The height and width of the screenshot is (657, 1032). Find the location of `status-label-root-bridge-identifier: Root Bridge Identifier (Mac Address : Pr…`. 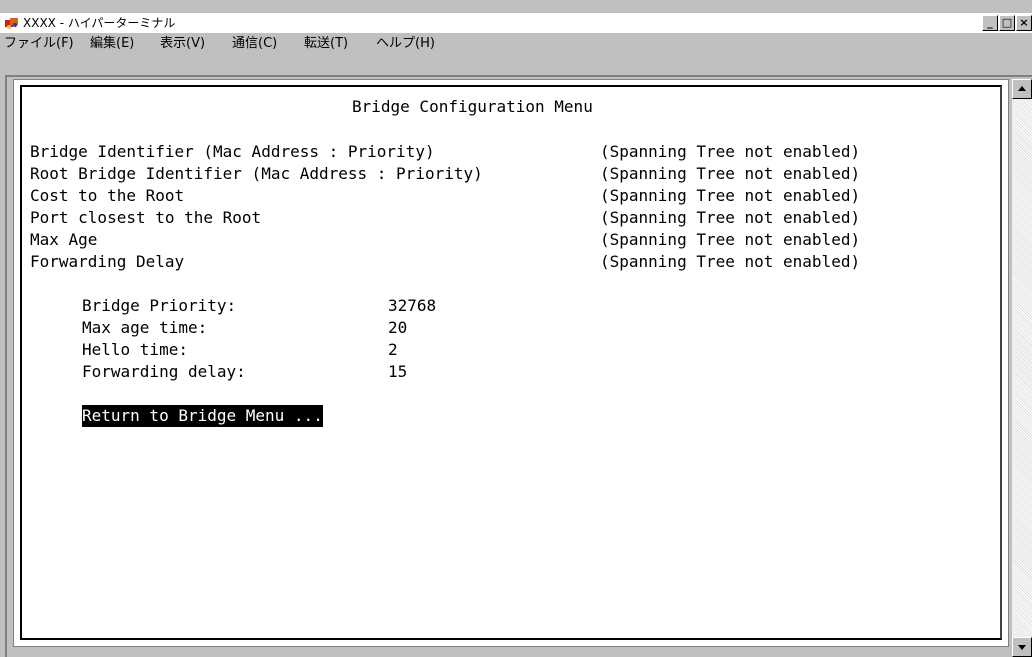

status-label-root-bridge-identifier: Root Bridge Identifier (Mac Address : Pr… is located at coordinates (256, 173).